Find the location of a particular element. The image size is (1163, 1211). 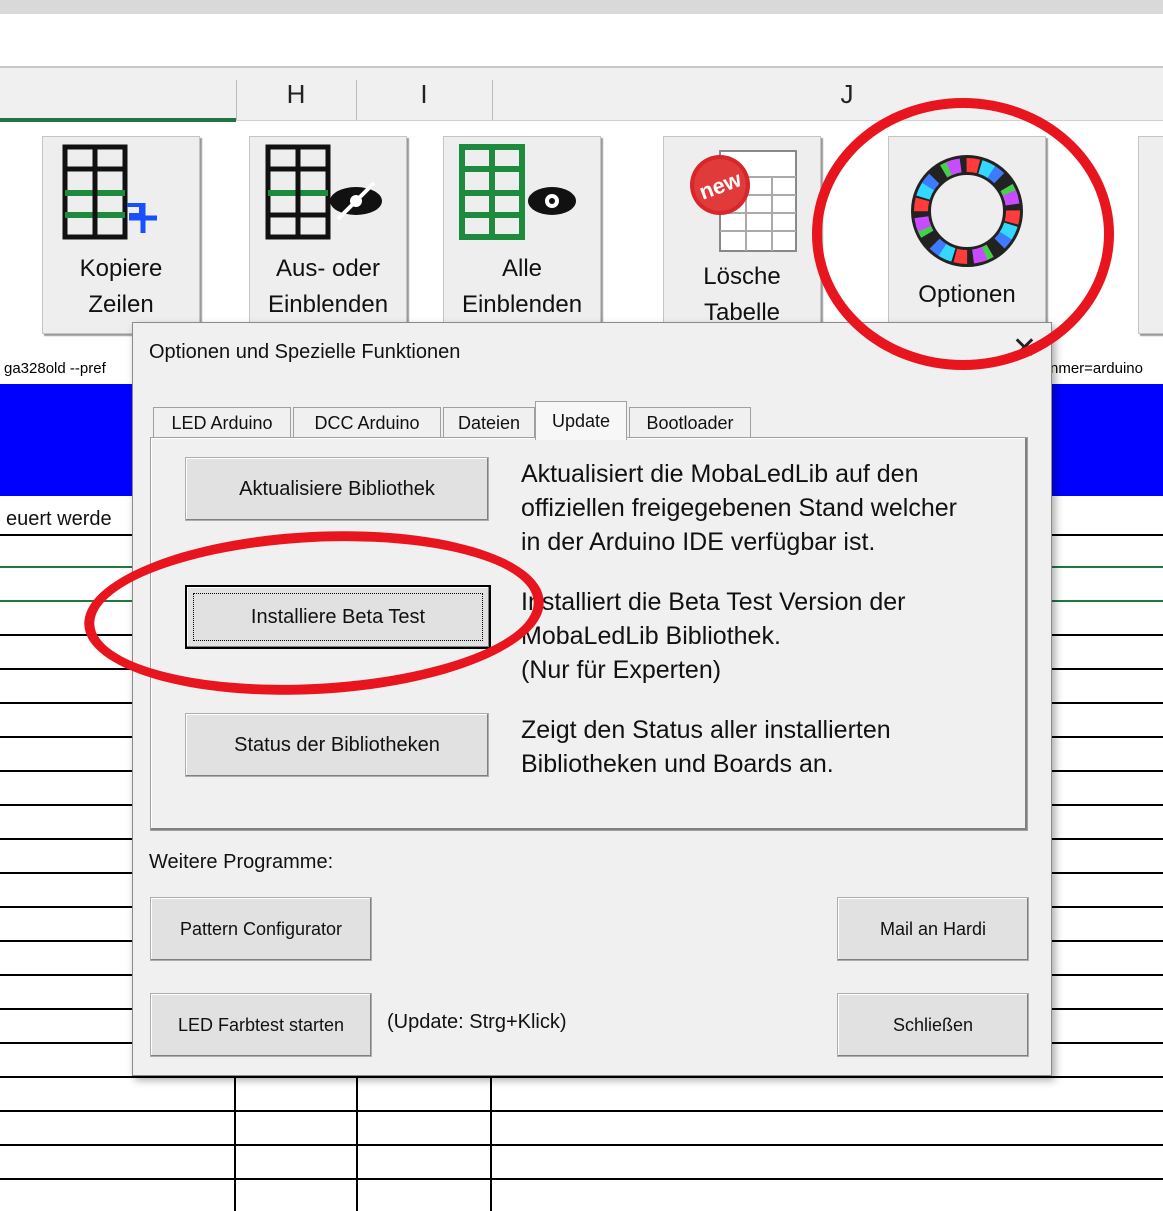

hide-rows-icon is located at coordinates (323, 192).